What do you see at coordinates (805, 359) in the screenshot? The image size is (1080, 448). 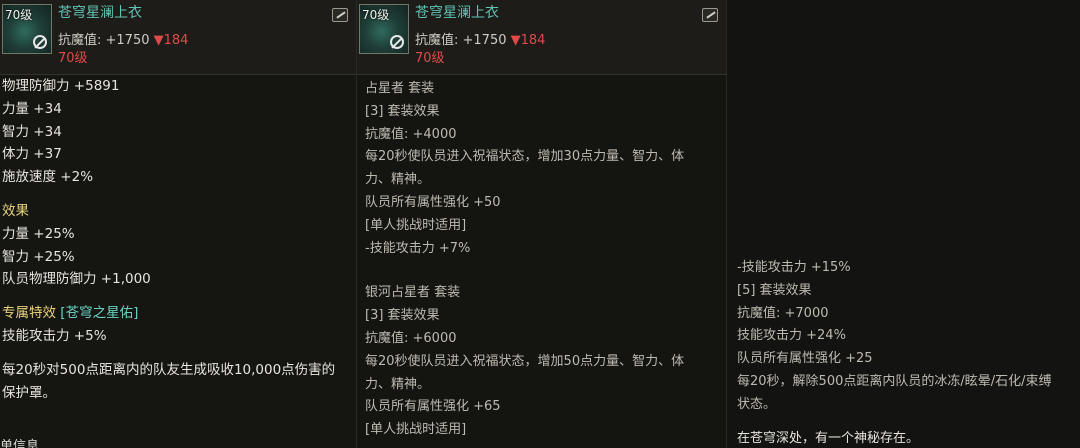 I see `set-line: 队员所有属性强化 +25` at bounding box center [805, 359].